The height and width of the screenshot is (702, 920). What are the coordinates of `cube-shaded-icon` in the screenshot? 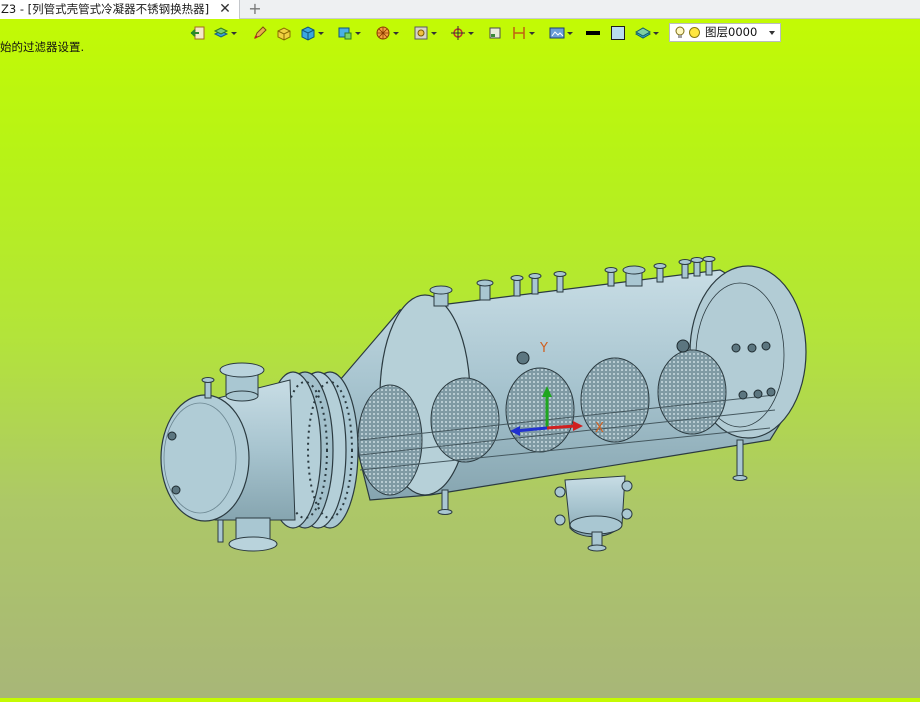 It's located at (308, 33).